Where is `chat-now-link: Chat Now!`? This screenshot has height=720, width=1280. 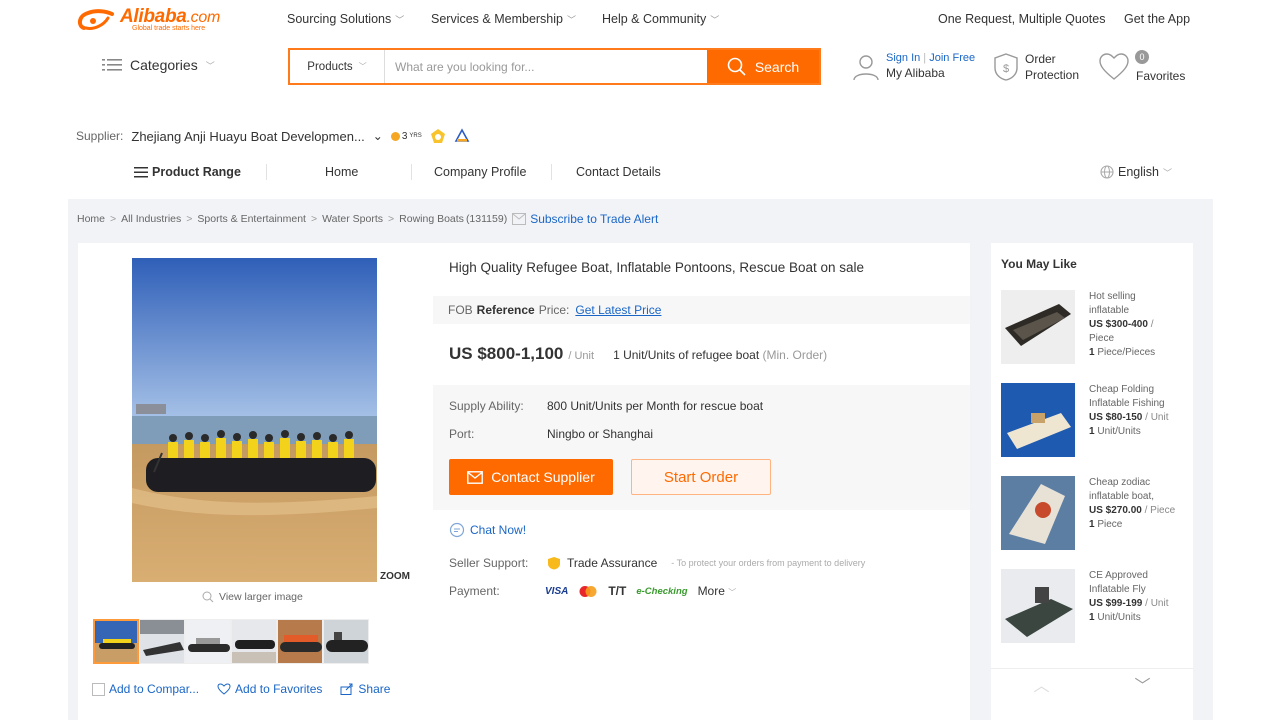
chat-now-link: Chat Now! is located at coordinates (487, 530).